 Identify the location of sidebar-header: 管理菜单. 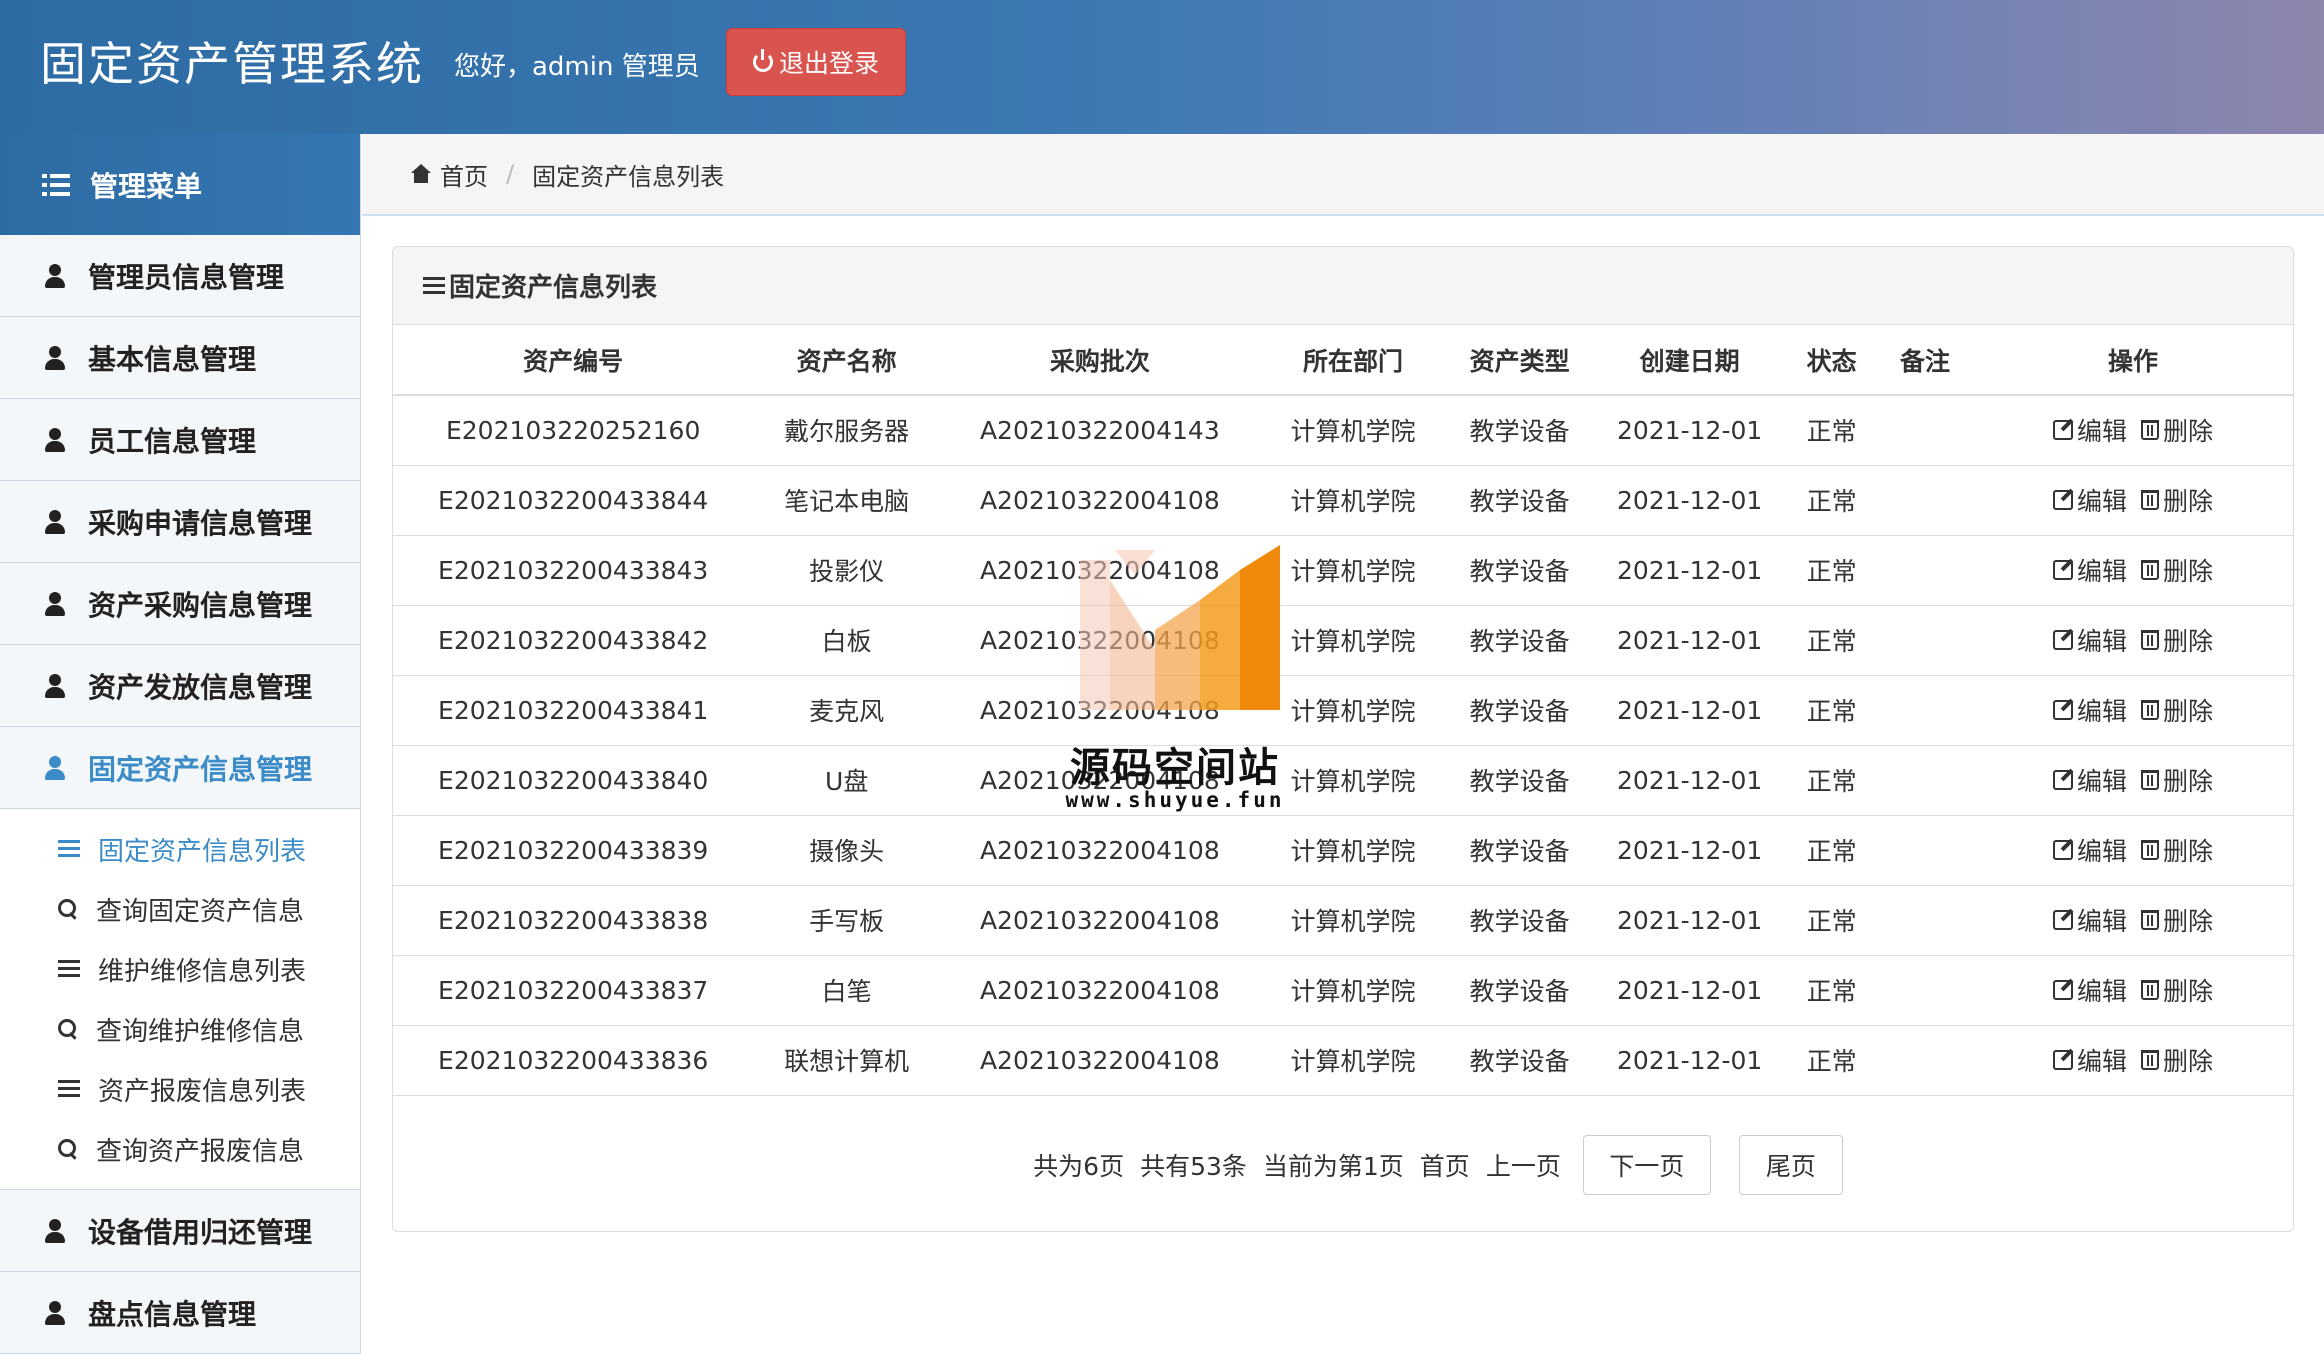
(180, 184).